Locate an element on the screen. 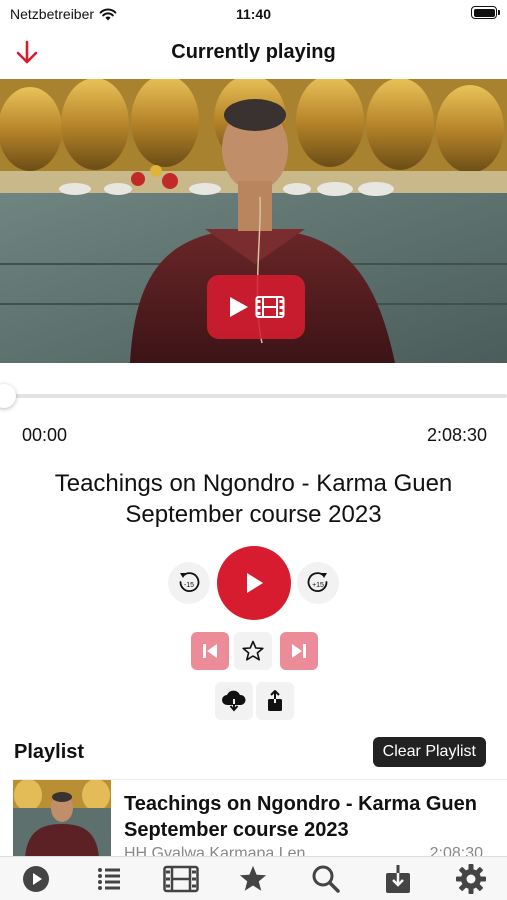  navigation-bar: Currently playing is located at coordinates (253, 52).